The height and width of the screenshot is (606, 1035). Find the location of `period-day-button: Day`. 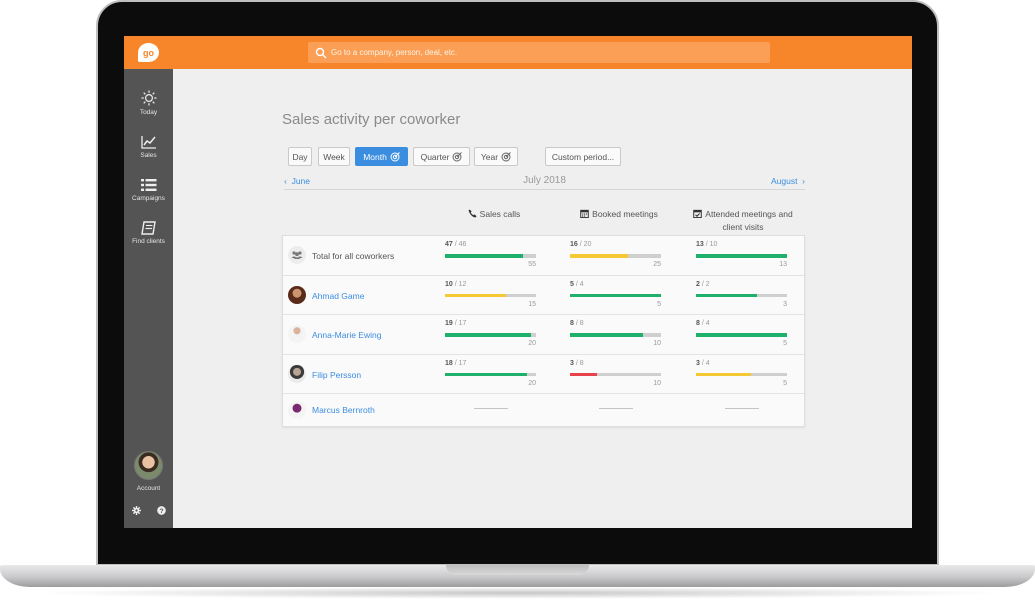

period-day-button: Day is located at coordinates (300, 156).